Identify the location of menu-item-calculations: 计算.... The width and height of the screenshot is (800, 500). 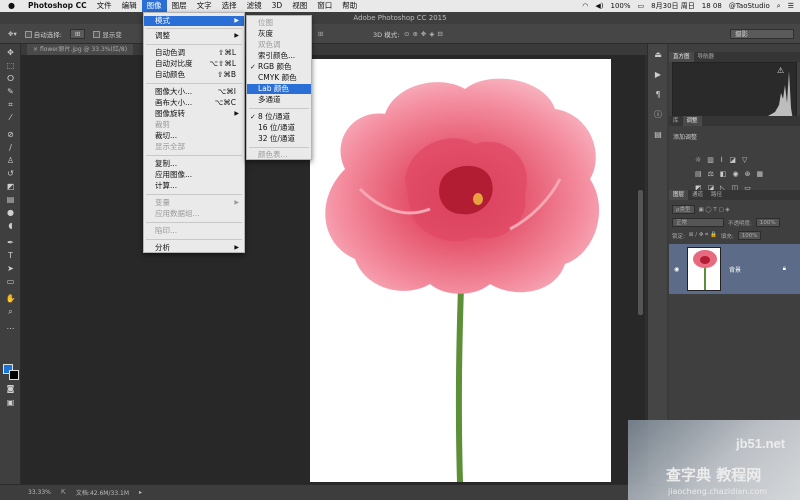
(194, 186).